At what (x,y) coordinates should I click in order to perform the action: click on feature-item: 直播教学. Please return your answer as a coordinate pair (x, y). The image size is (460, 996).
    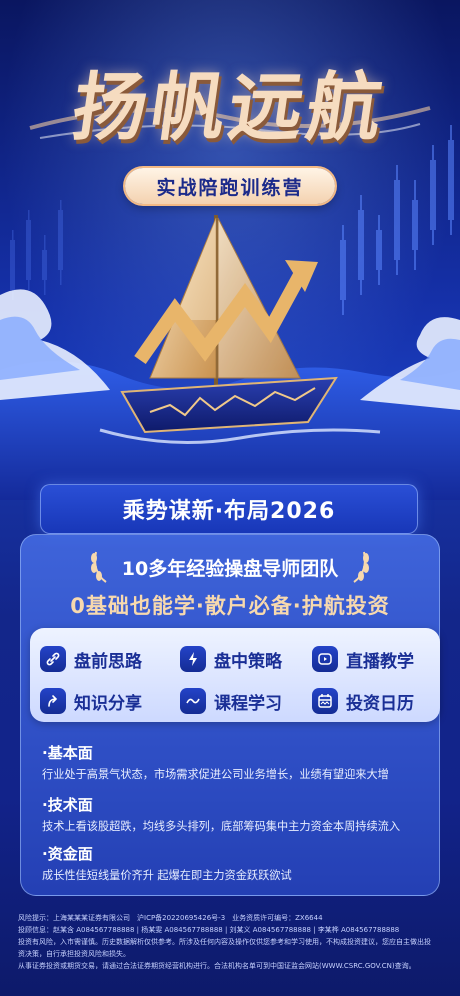
    Looking at the image, I should click on (363, 659).